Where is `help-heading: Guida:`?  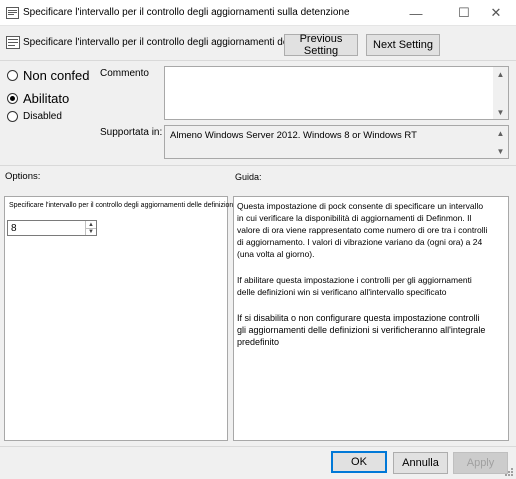 help-heading: Guida: is located at coordinates (248, 177).